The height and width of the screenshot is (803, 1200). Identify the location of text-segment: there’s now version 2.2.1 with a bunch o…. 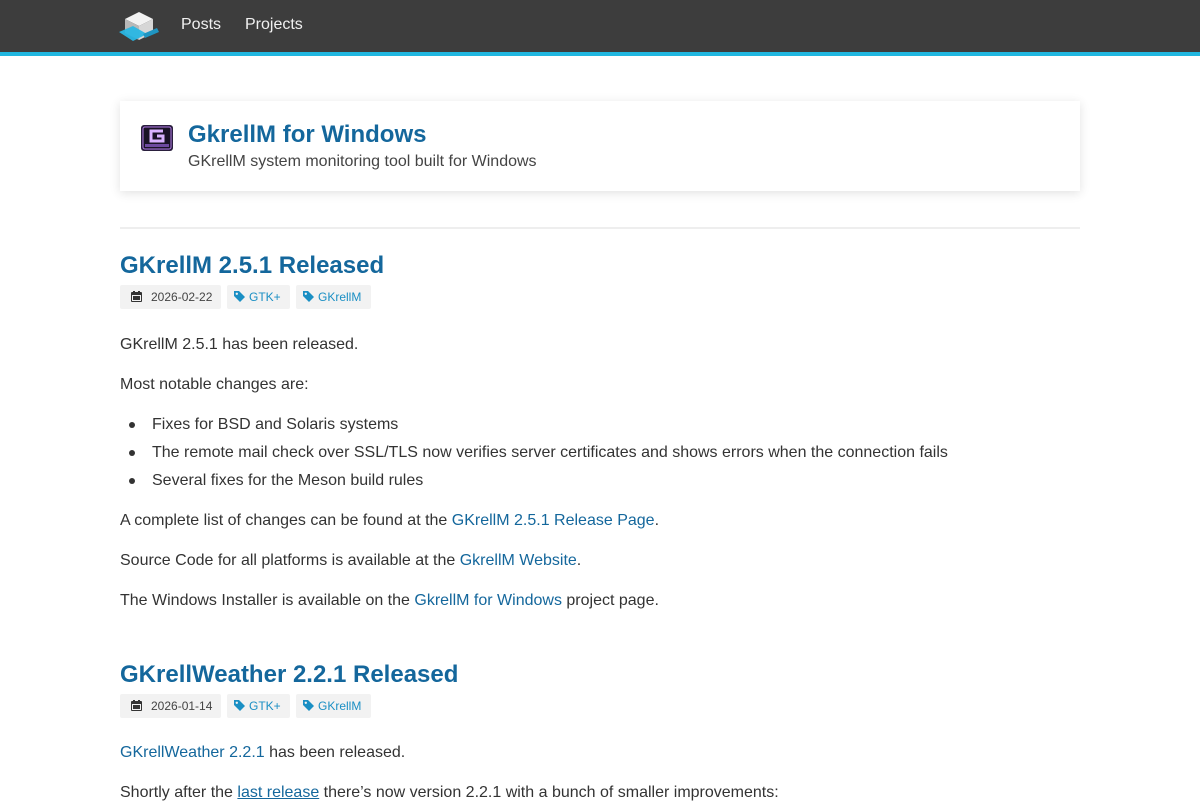
(549, 792).